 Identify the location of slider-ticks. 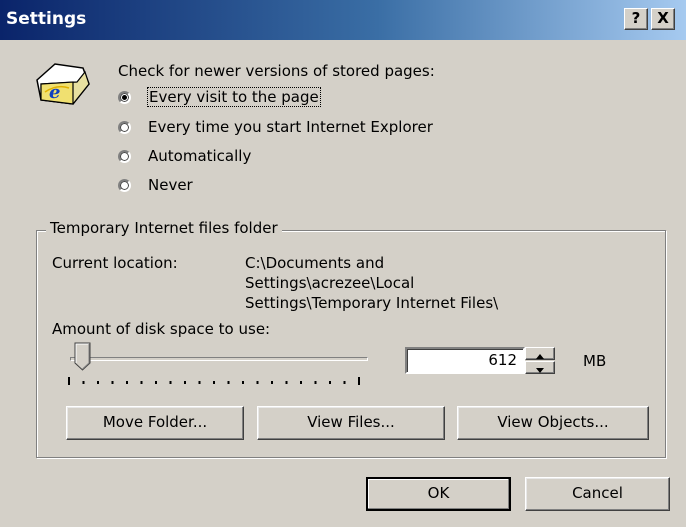
(214, 381).